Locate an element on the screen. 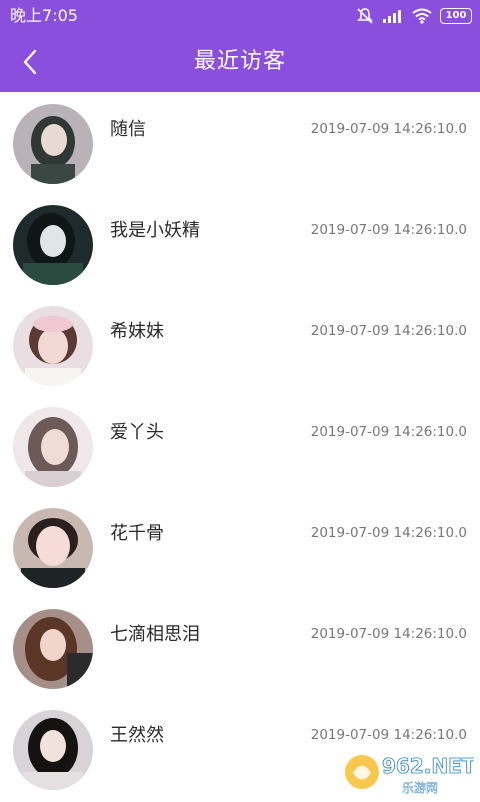 The height and width of the screenshot is (802, 480). status-icons: 100 is located at coordinates (414, 16).